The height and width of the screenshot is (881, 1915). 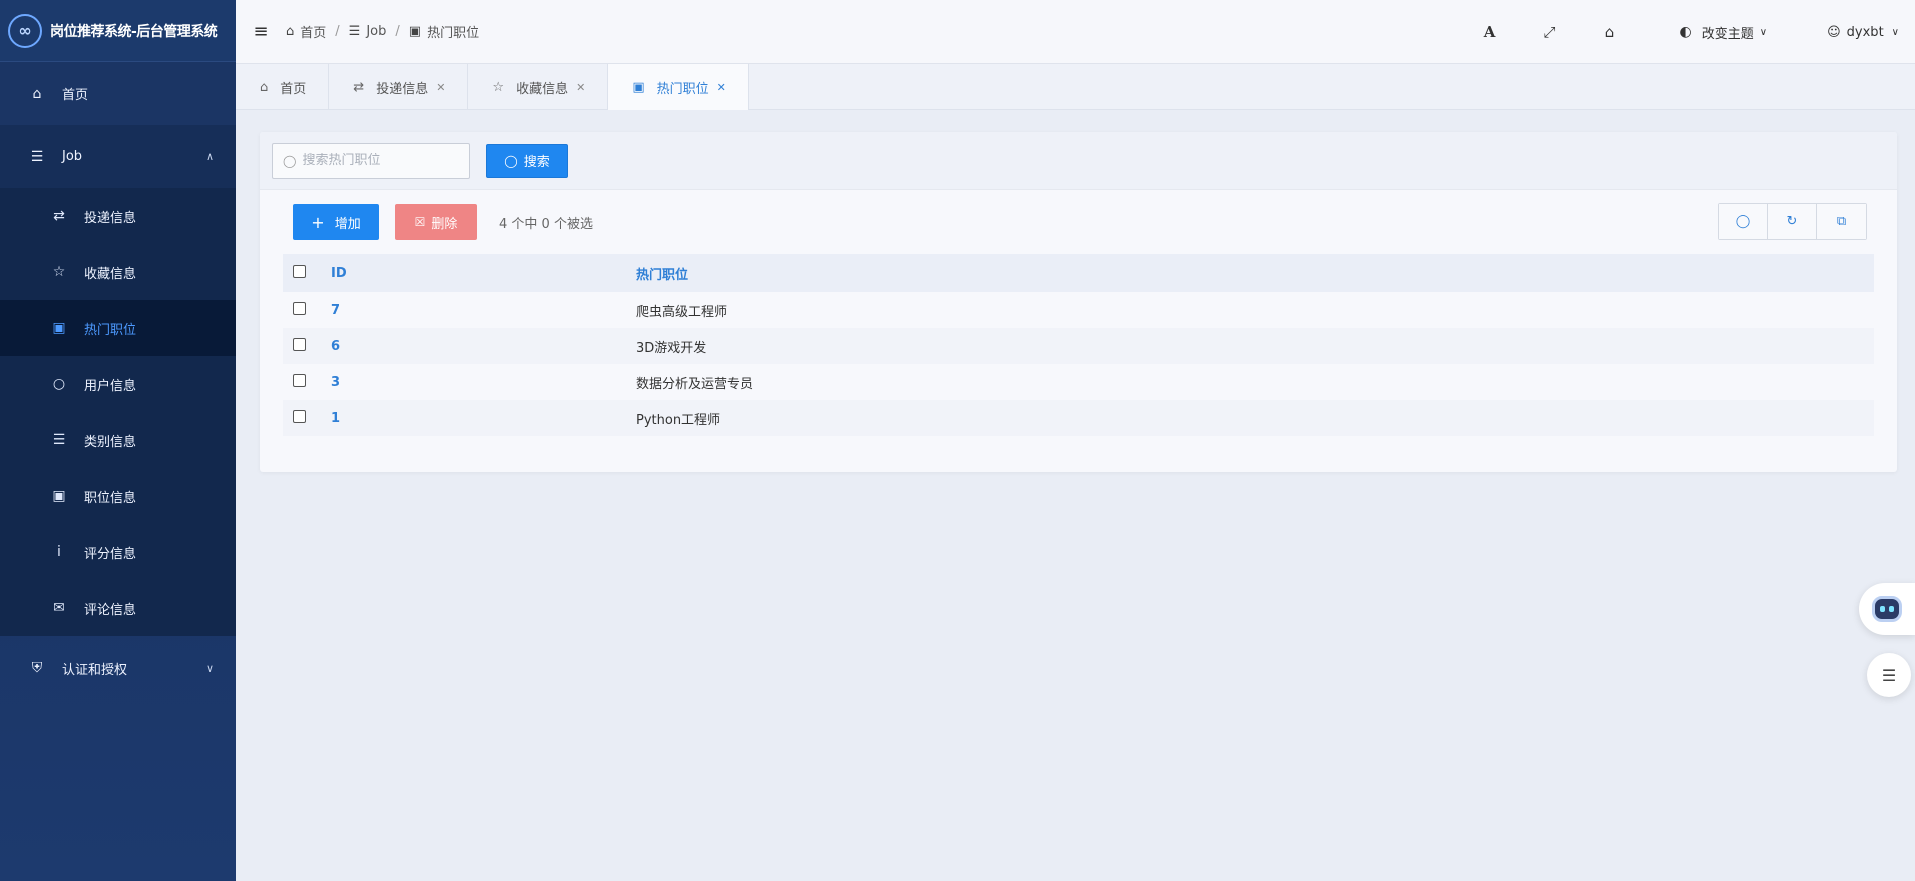 I want to click on sidebar-item-delivery: ⇄ 投递信息, so click(x=118, y=216).